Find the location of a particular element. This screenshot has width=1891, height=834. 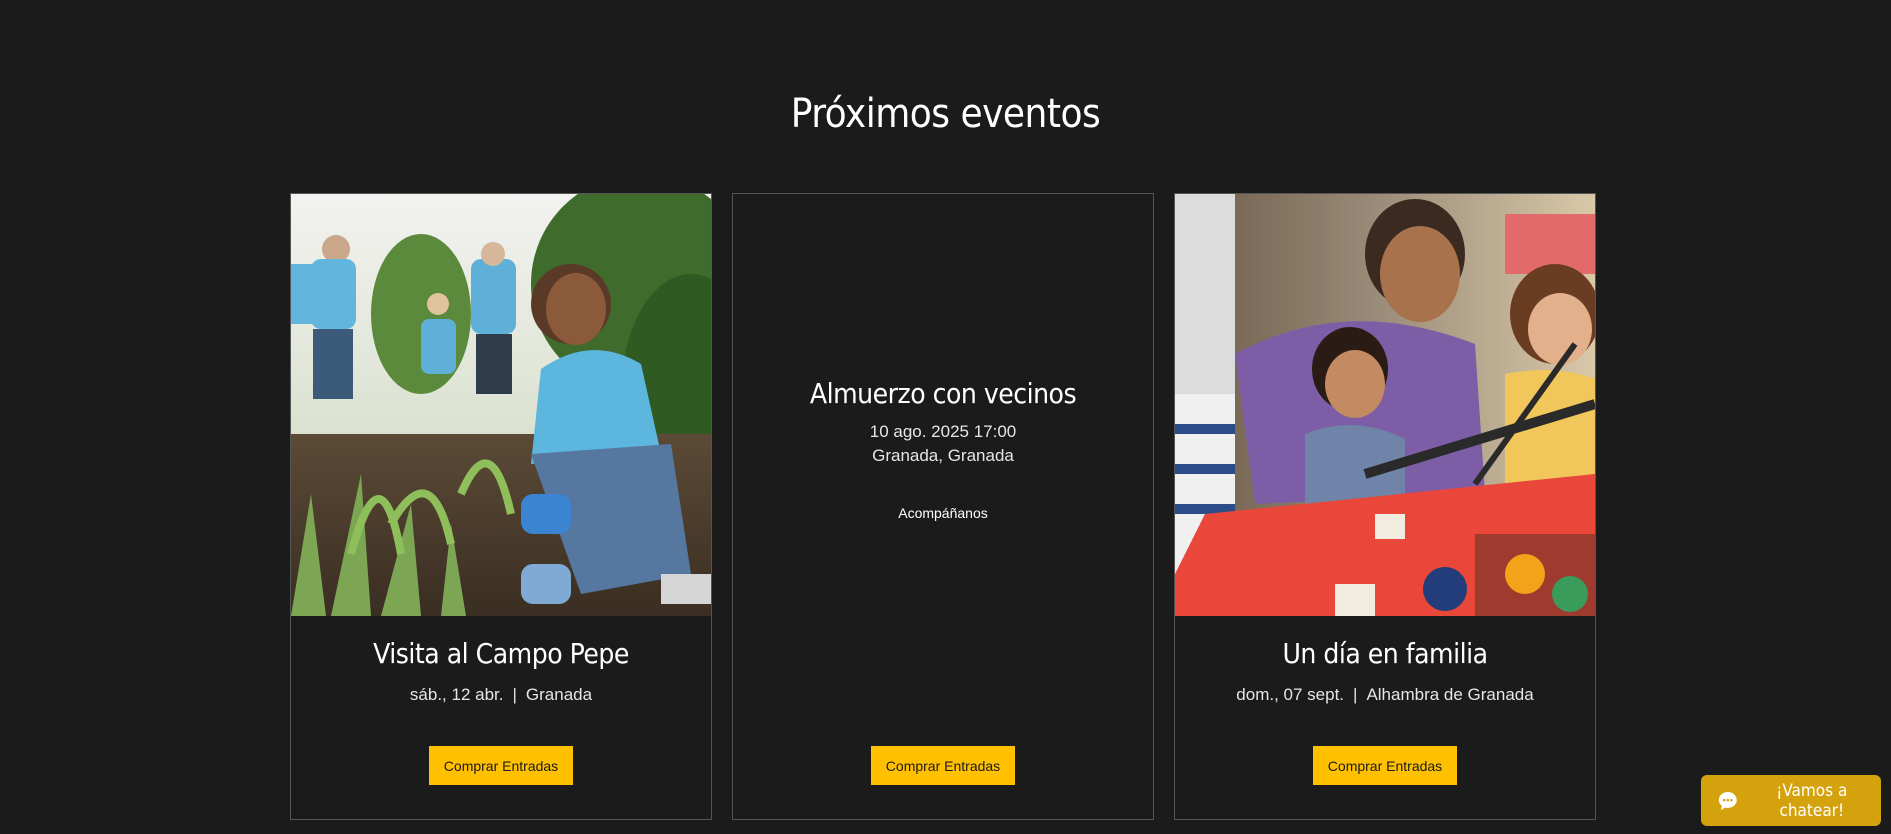

event-location: Granada is located at coordinates (559, 694).